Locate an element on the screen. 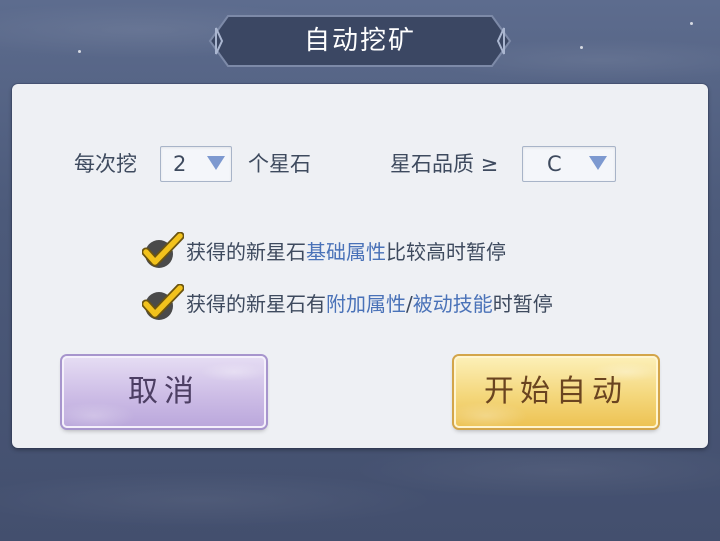 The width and height of the screenshot is (720, 541). stone-unit-label: 个星石 is located at coordinates (279, 164).